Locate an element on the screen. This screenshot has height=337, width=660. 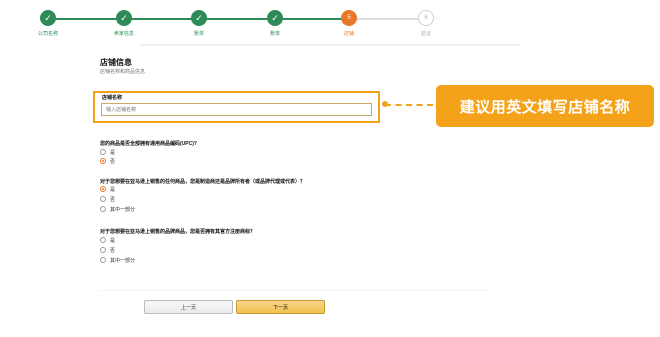
step-4-check-icon: ✓ is located at coordinates (275, 18).